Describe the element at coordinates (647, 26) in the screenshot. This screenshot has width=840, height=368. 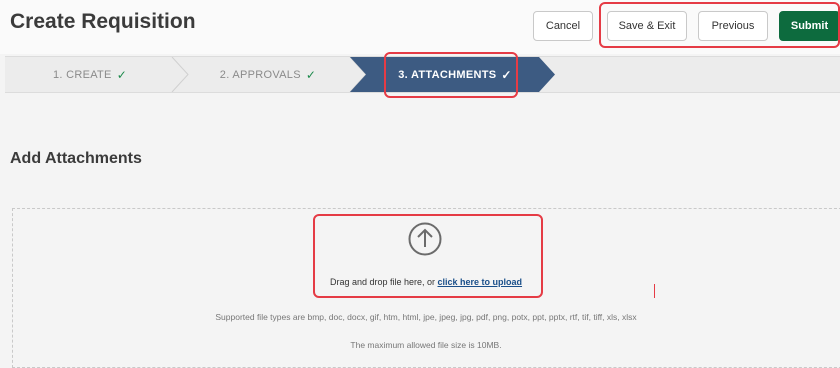
I see `save-exit-button: Save & Exit` at that location.